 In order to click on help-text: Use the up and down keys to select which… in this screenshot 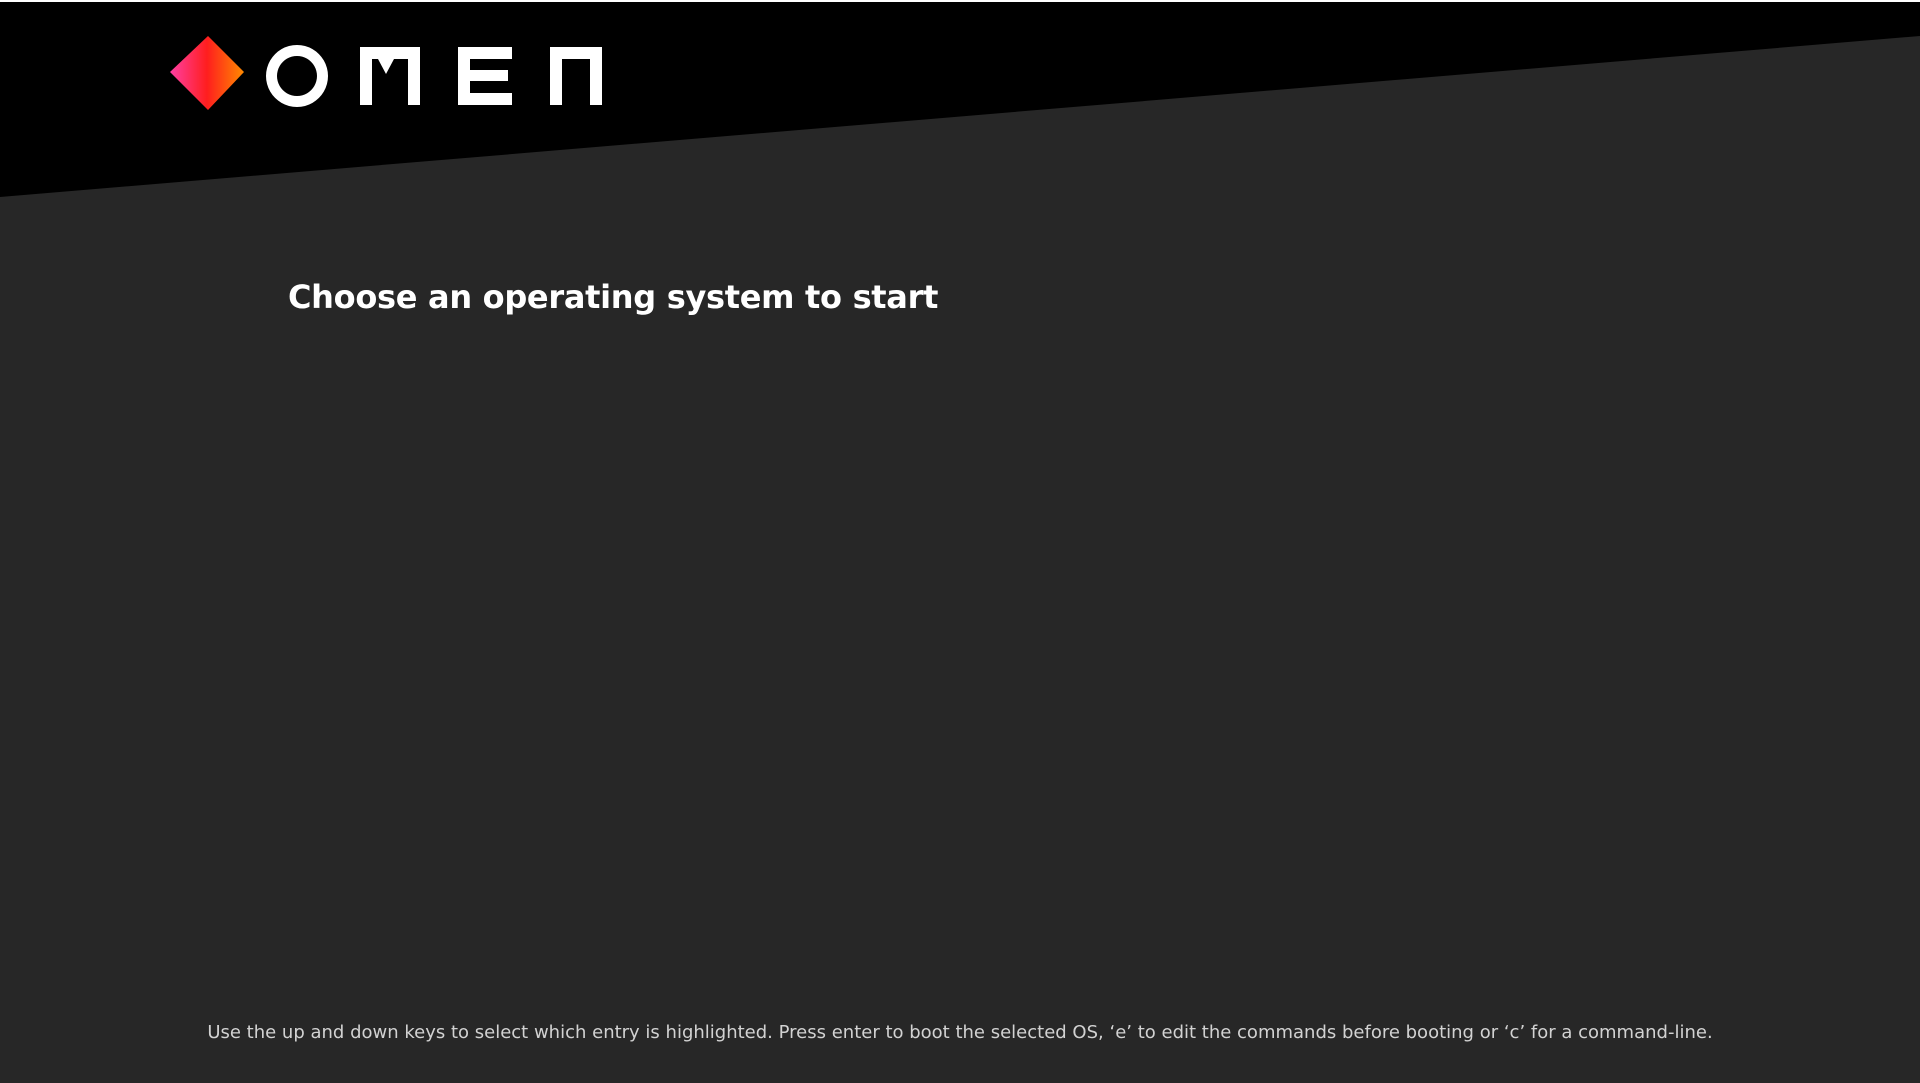, I will do `click(960, 1032)`.